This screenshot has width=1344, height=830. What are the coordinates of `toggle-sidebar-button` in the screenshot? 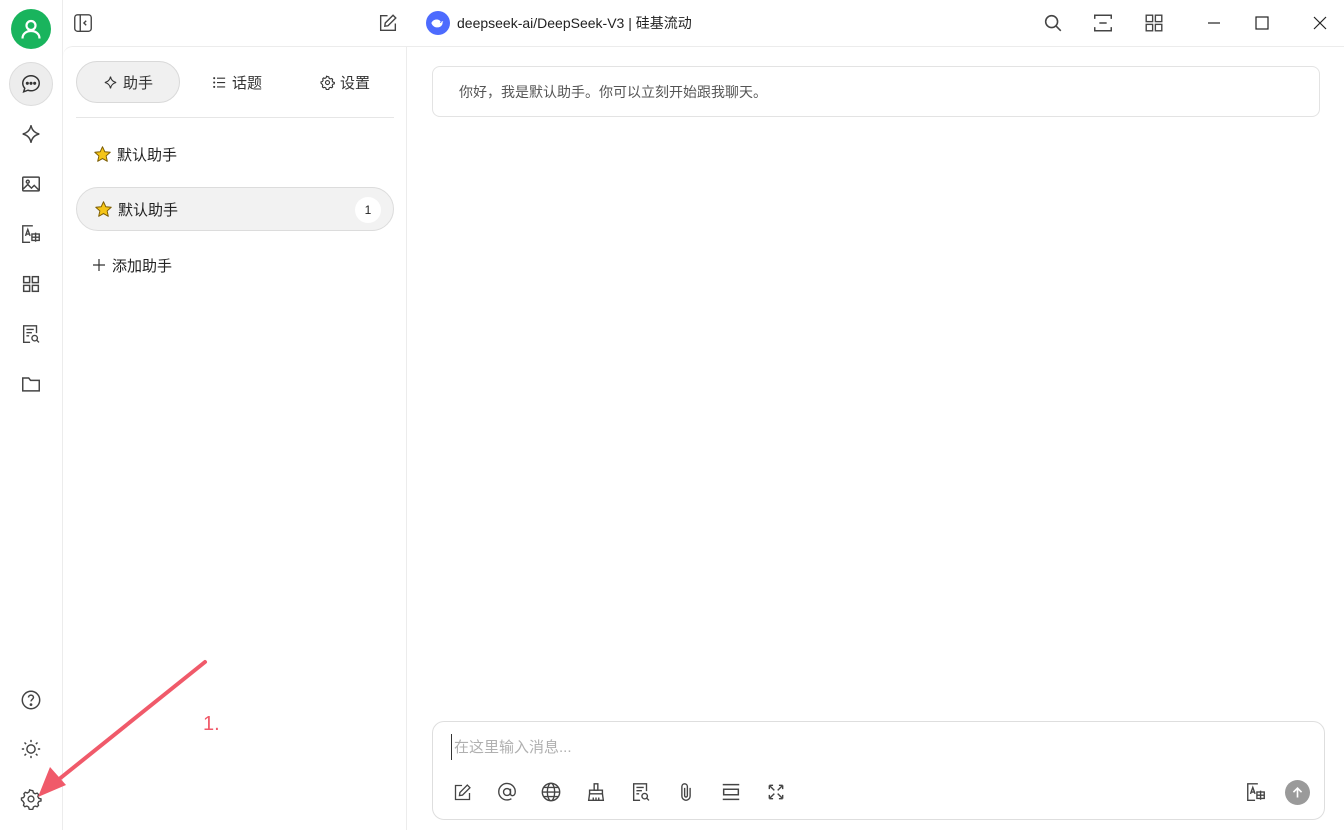 It's located at (83, 23).